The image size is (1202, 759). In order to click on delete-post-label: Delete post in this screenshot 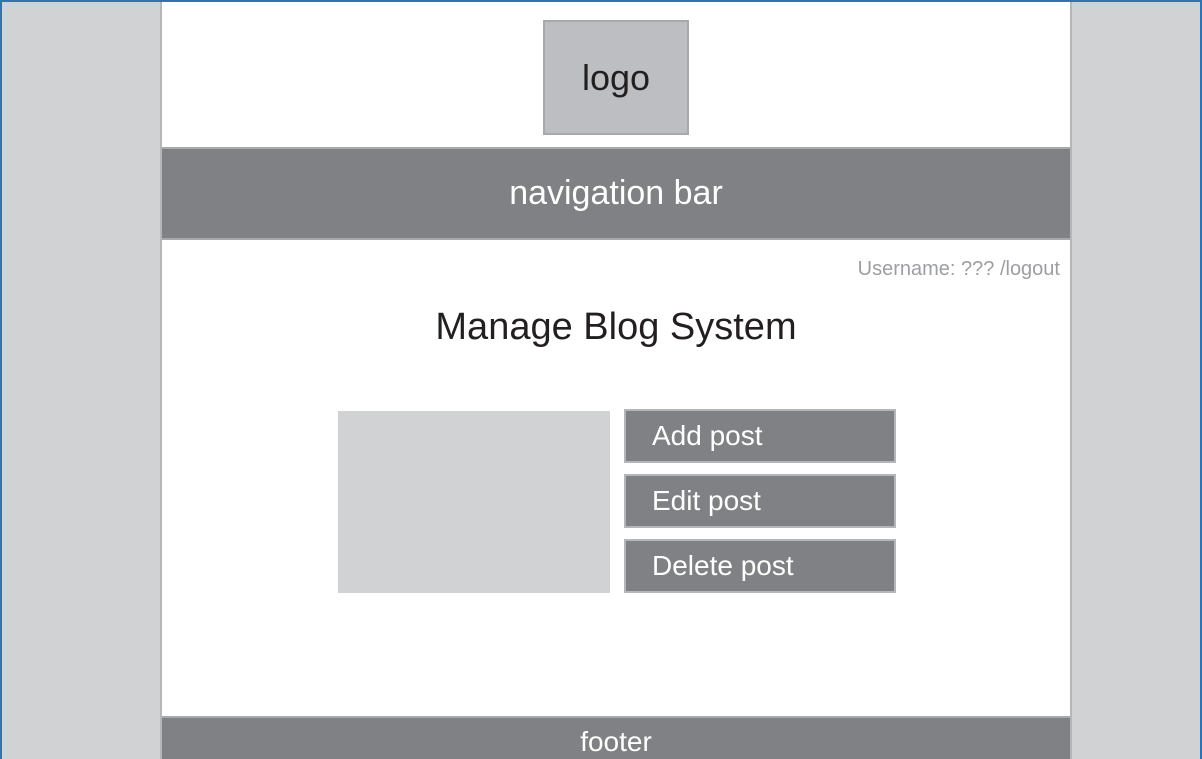, I will do `click(723, 565)`.